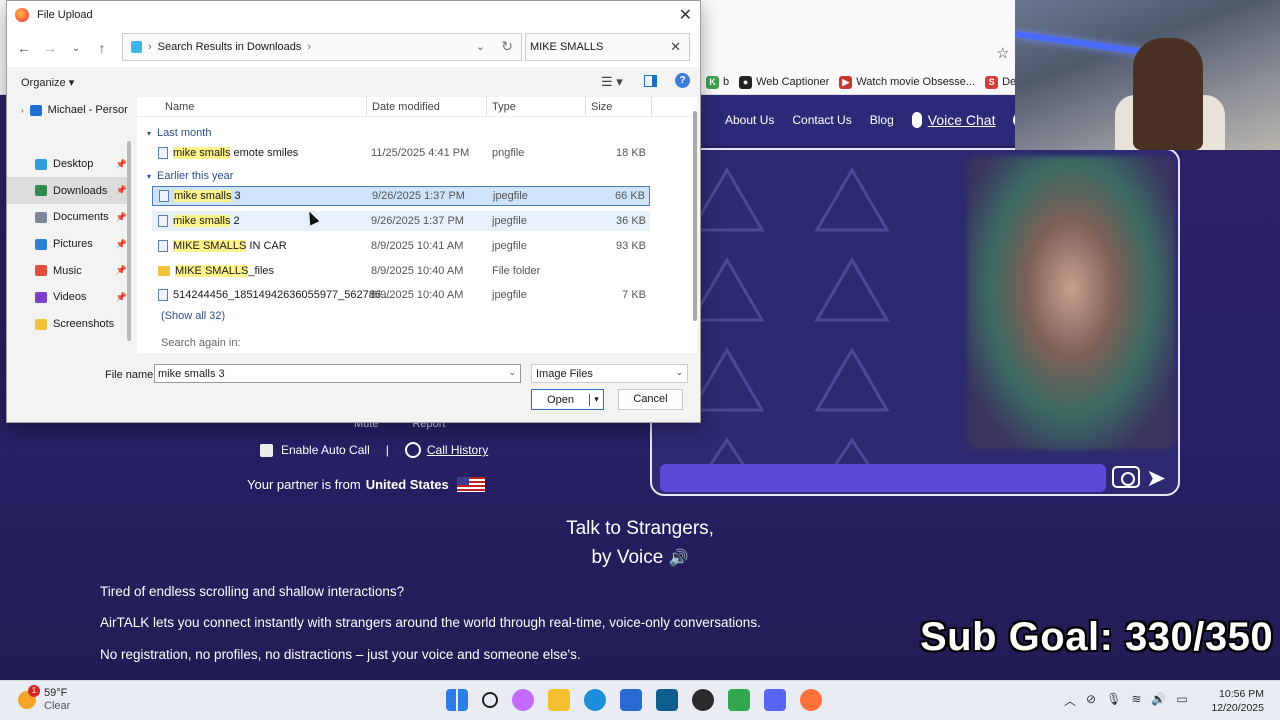  What do you see at coordinates (1147, 75) in the screenshot?
I see `webcam-overlay` at bounding box center [1147, 75].